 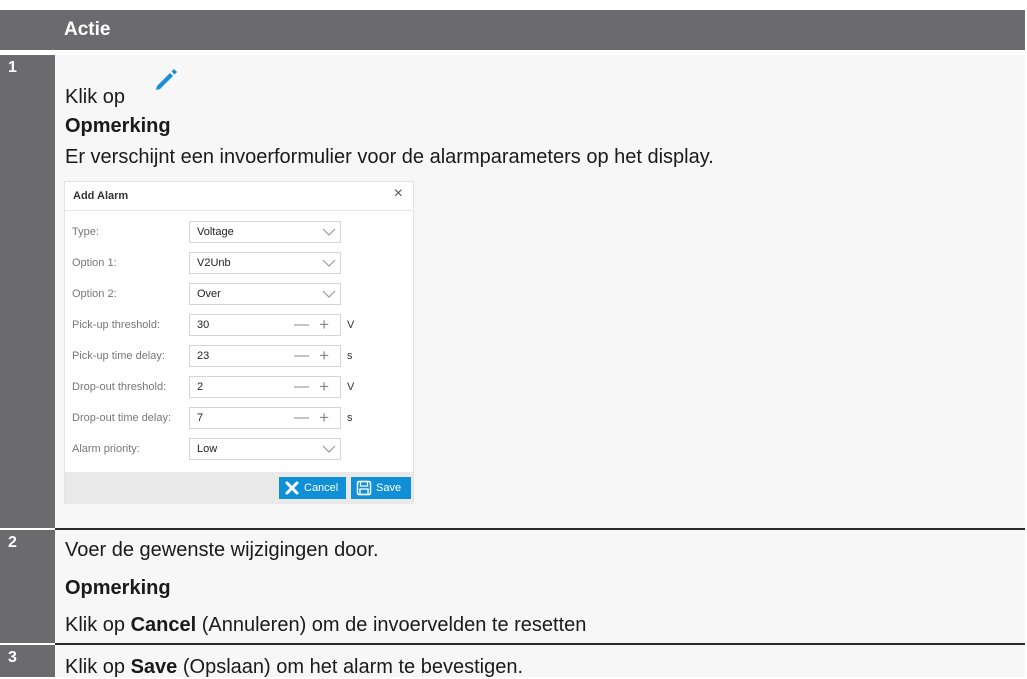 I want to click on step-2-text: Voer de gewenste wijzigingen door., so click(x=222, y=550).